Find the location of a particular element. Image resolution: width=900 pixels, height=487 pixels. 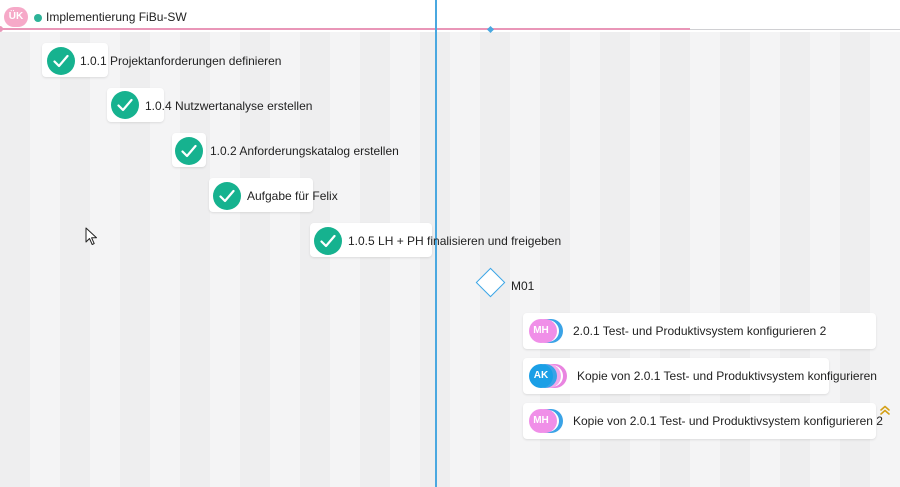

project-status-dot is located at coordinates (38, 18).